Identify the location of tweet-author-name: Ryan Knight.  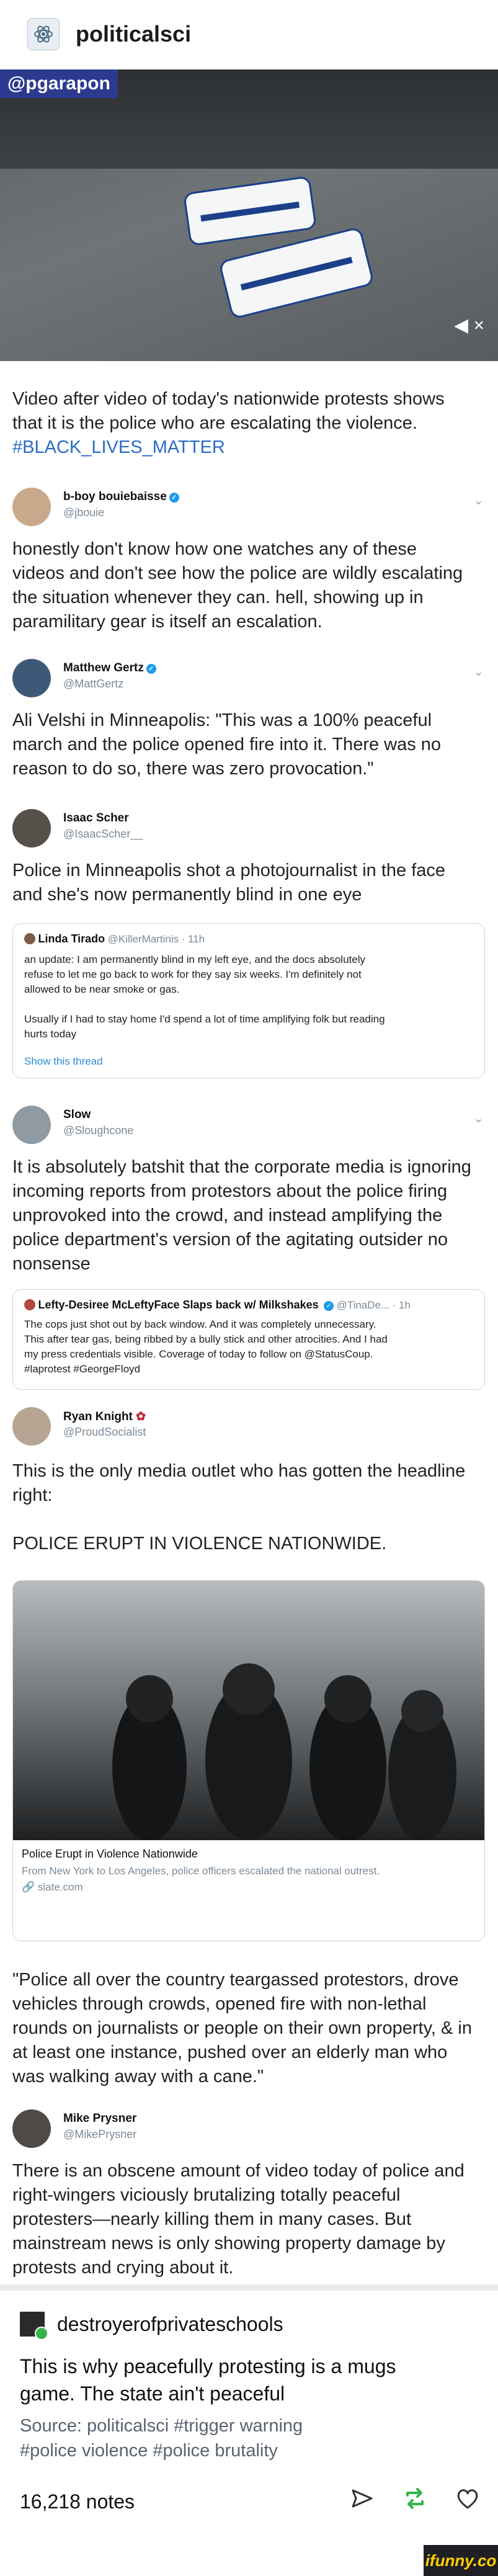
(98, 1416).